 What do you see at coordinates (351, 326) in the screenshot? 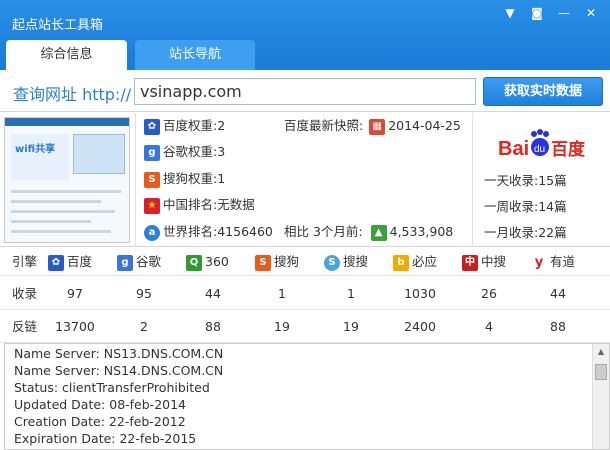
I see `backlinks-soso: 19` at bounding box center [351, 326].